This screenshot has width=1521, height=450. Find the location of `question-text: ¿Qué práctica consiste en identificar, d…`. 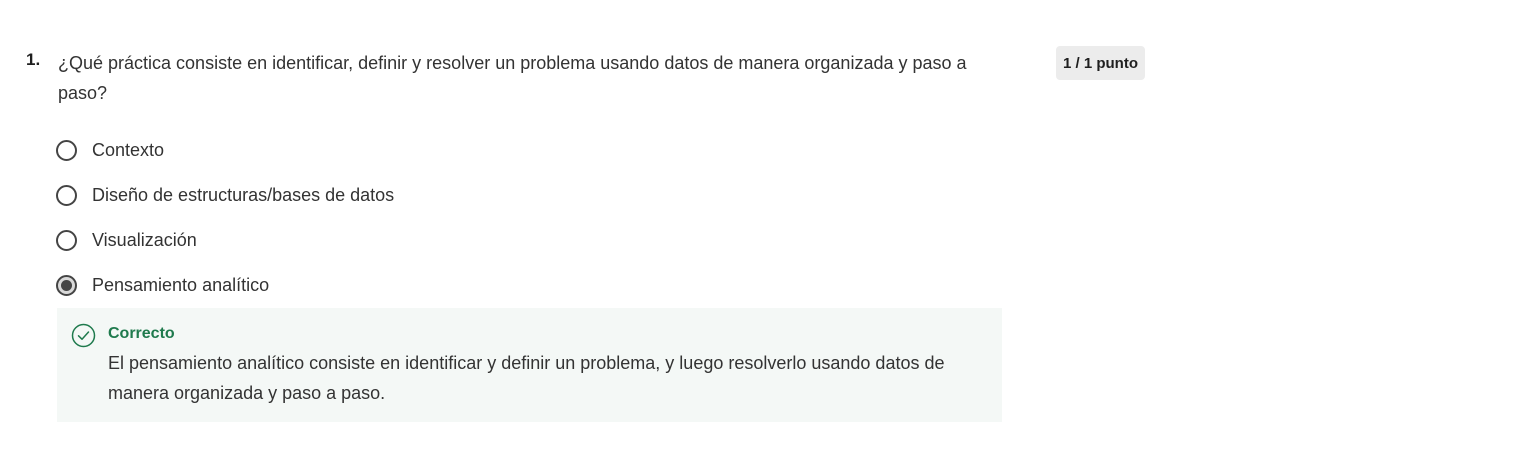

question-text: ¿Qué práctica consiste en identificar, d… is located at coordinates (512, 78).